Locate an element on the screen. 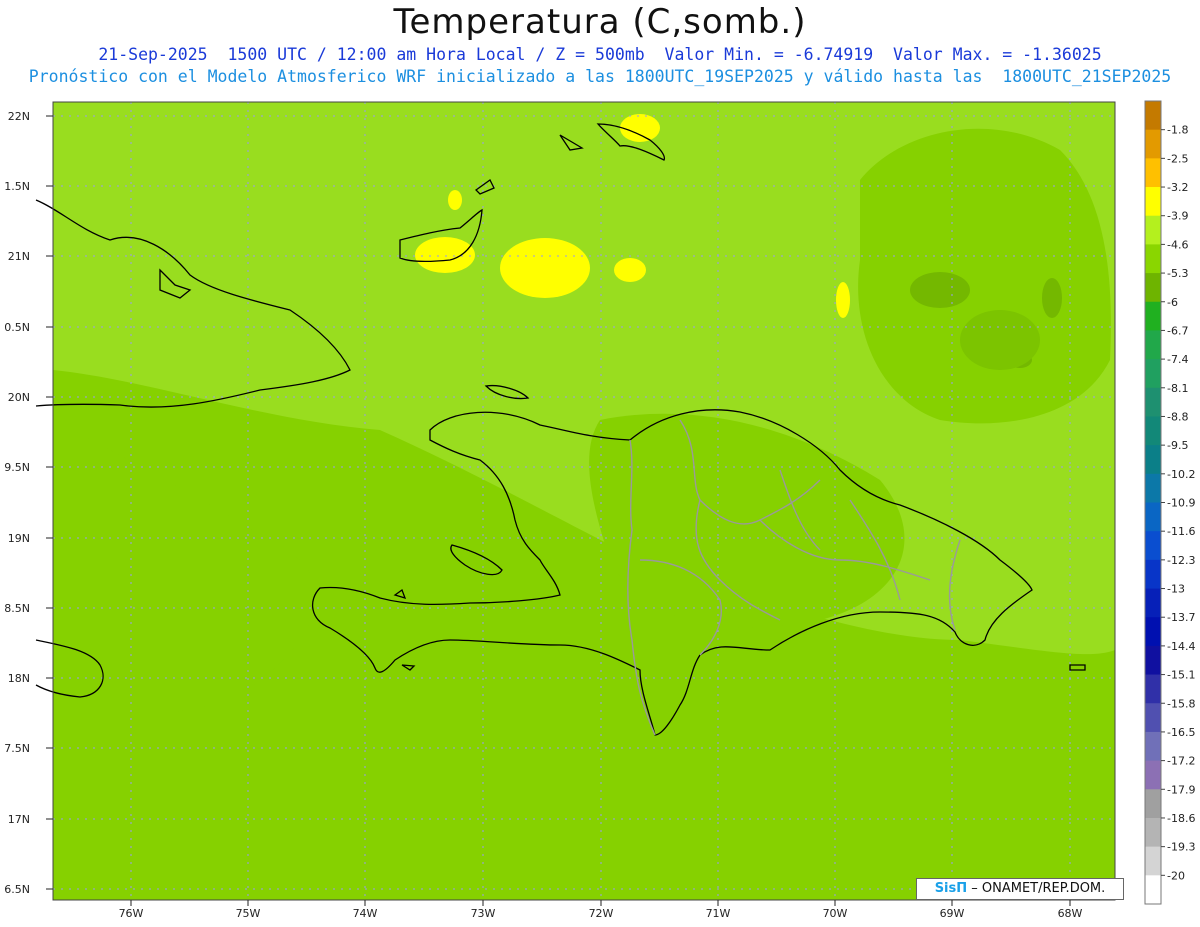  colorbar-label: -17.2 is located at coordinates (1181, 761).